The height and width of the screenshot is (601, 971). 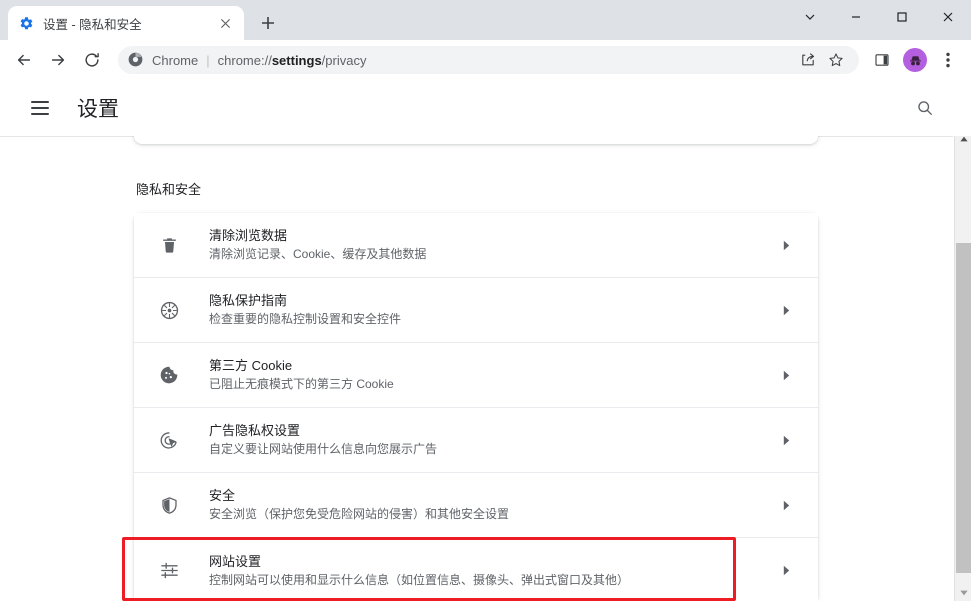 What do you see at coordinates (40, 108) in the screenshot?
I see `hamburger-menu-icon` at bounding box center [40, 108].